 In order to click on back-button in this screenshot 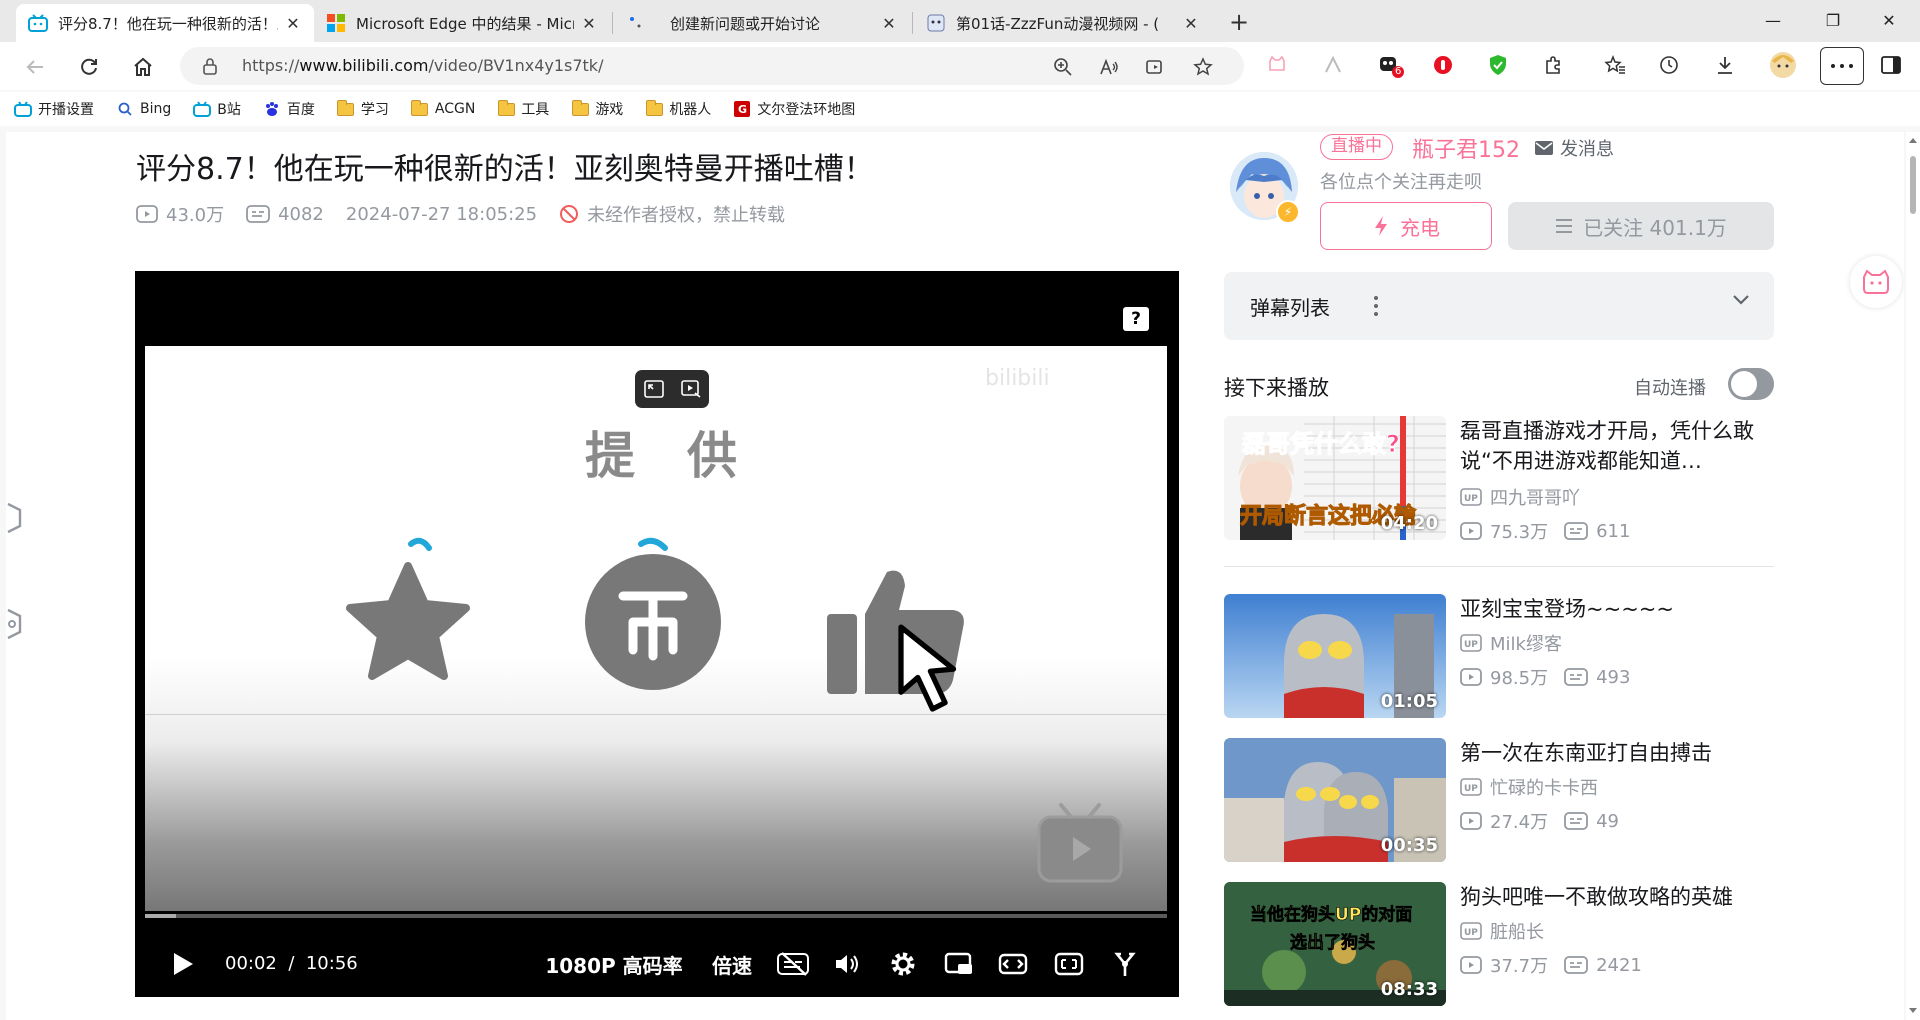, I will do `click(35, 67)`.